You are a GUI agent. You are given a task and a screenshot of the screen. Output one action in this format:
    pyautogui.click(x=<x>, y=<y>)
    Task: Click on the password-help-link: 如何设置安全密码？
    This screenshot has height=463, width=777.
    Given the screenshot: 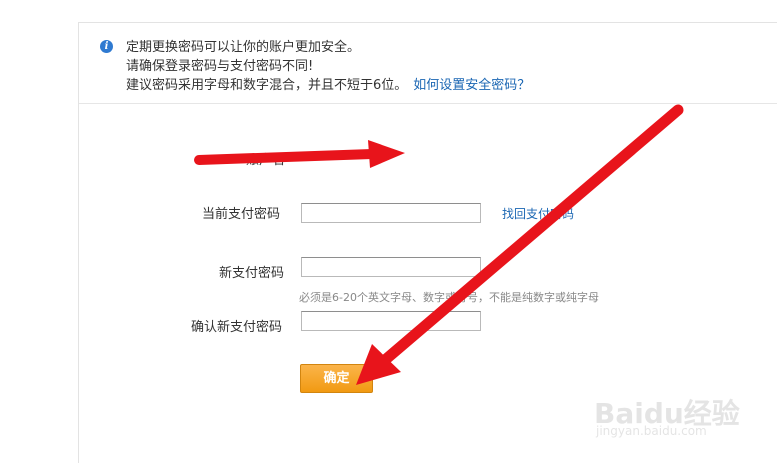 What is the action you would take?
    pyautogui.click(x=471, y=85)
    